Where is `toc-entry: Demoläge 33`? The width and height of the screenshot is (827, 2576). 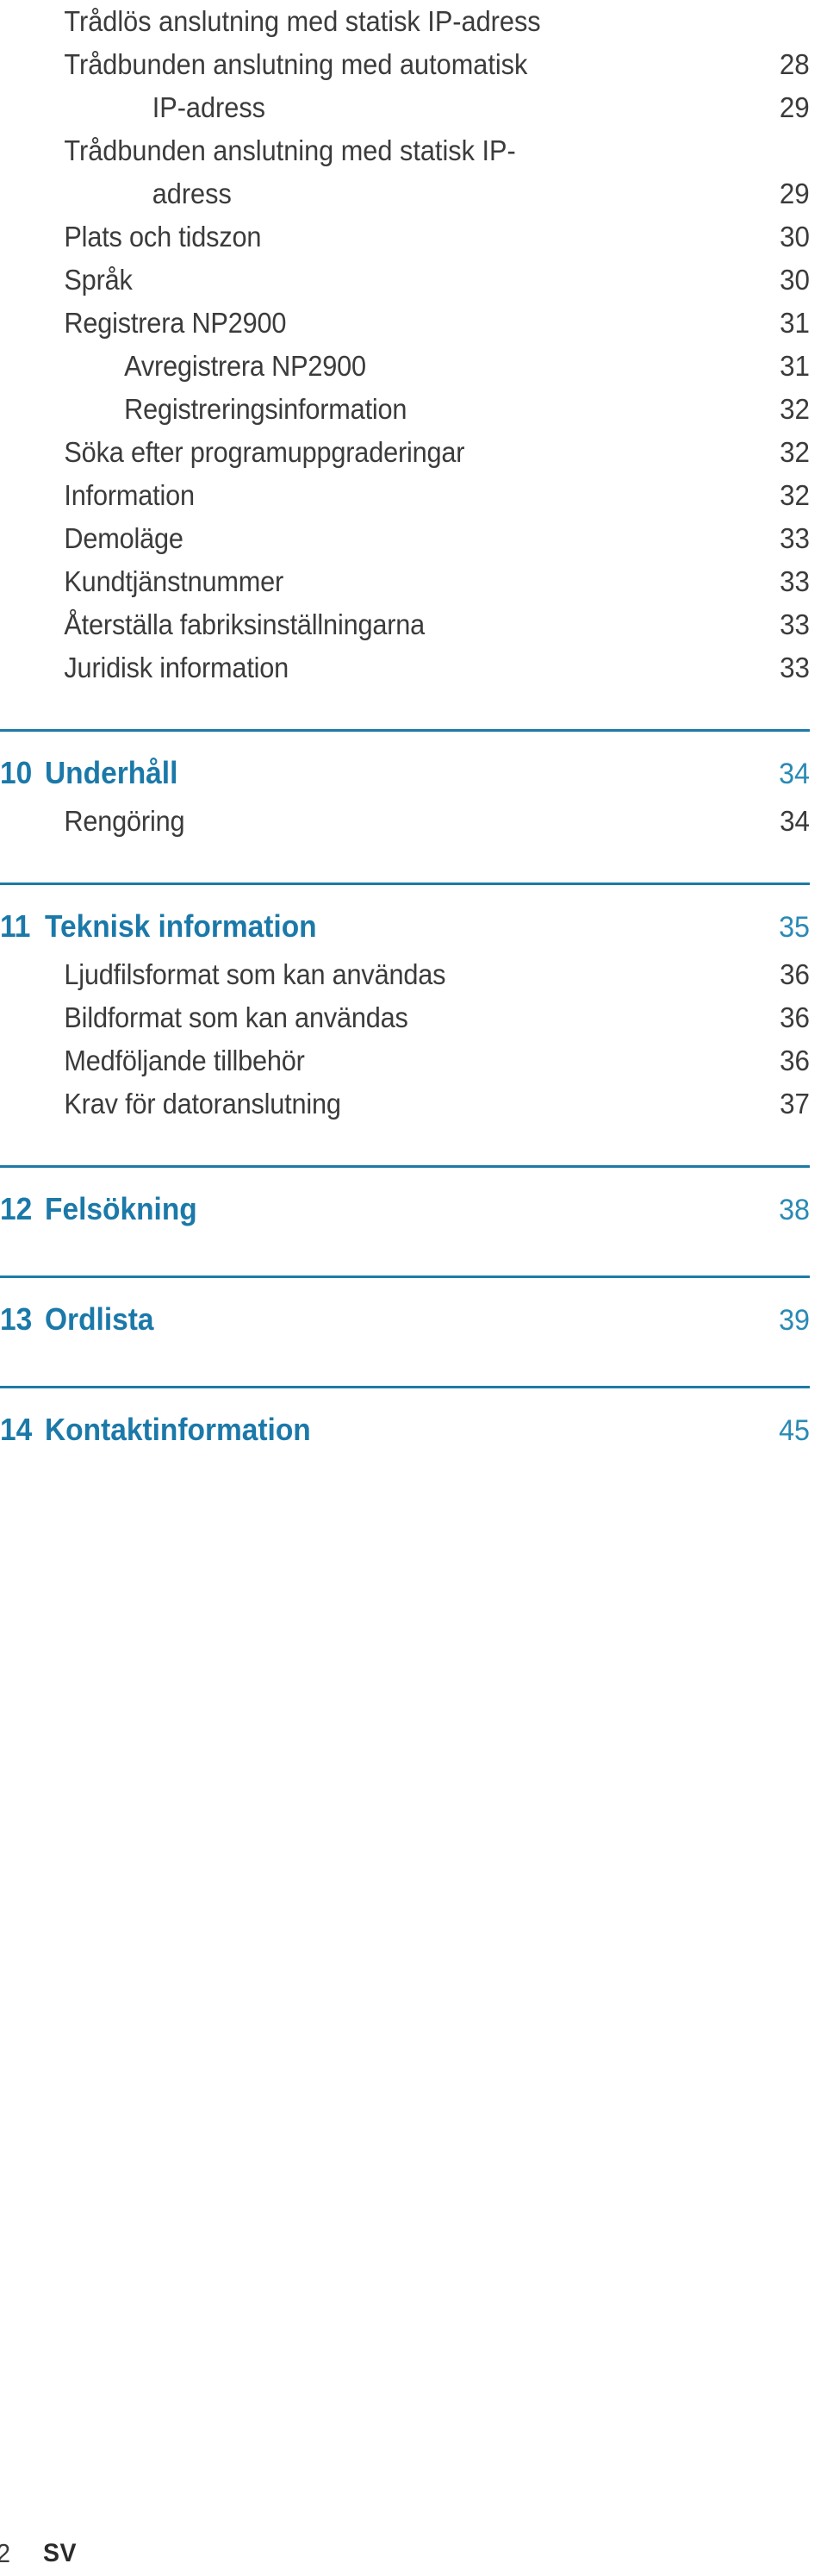
toc-entry: Demoläge 33 is located at coordinates (405, 538).